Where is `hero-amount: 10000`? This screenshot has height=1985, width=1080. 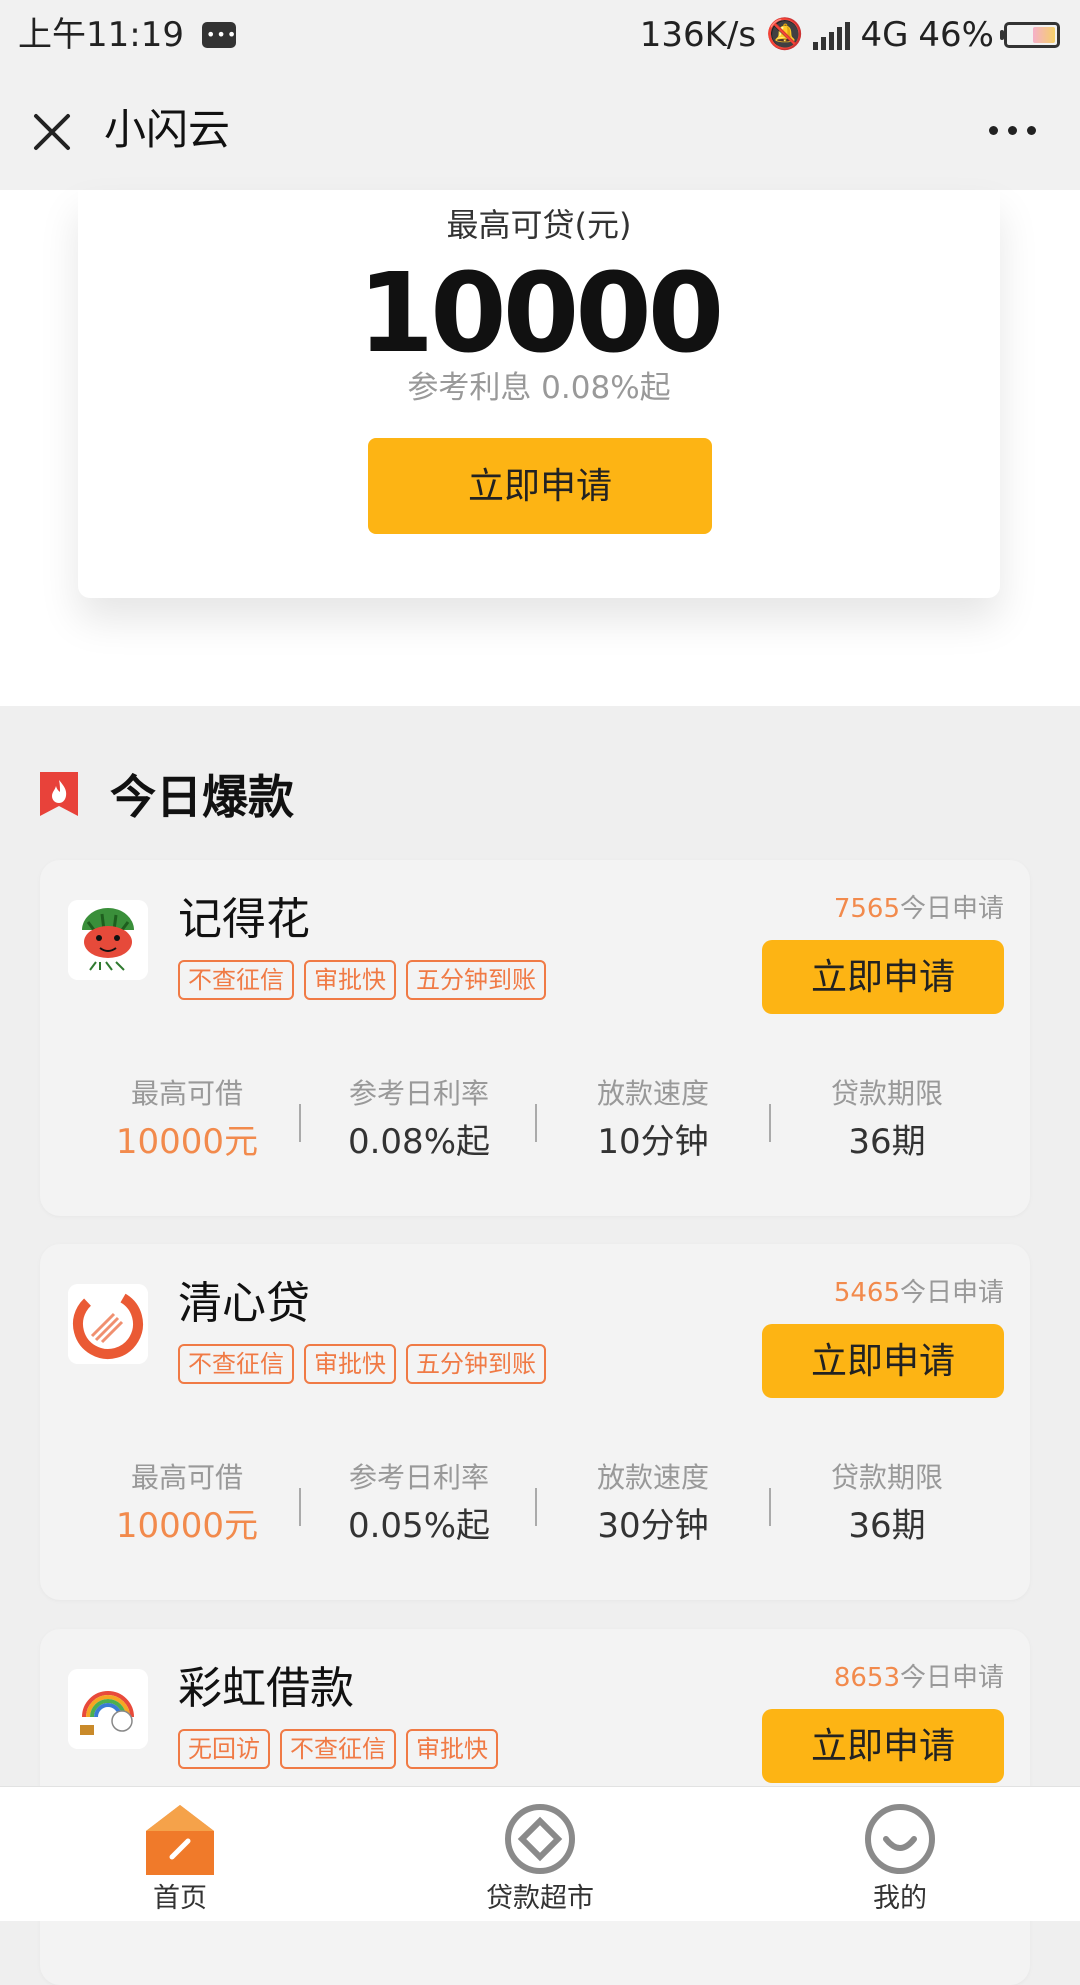
hero-amount: 10000 is located at coordinates (541, 313).